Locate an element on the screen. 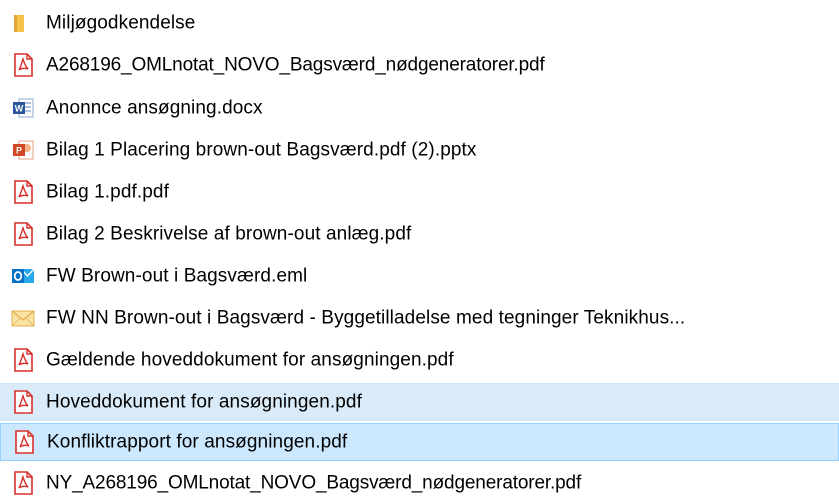  outlook-icon is located at coordinates (23, 275).